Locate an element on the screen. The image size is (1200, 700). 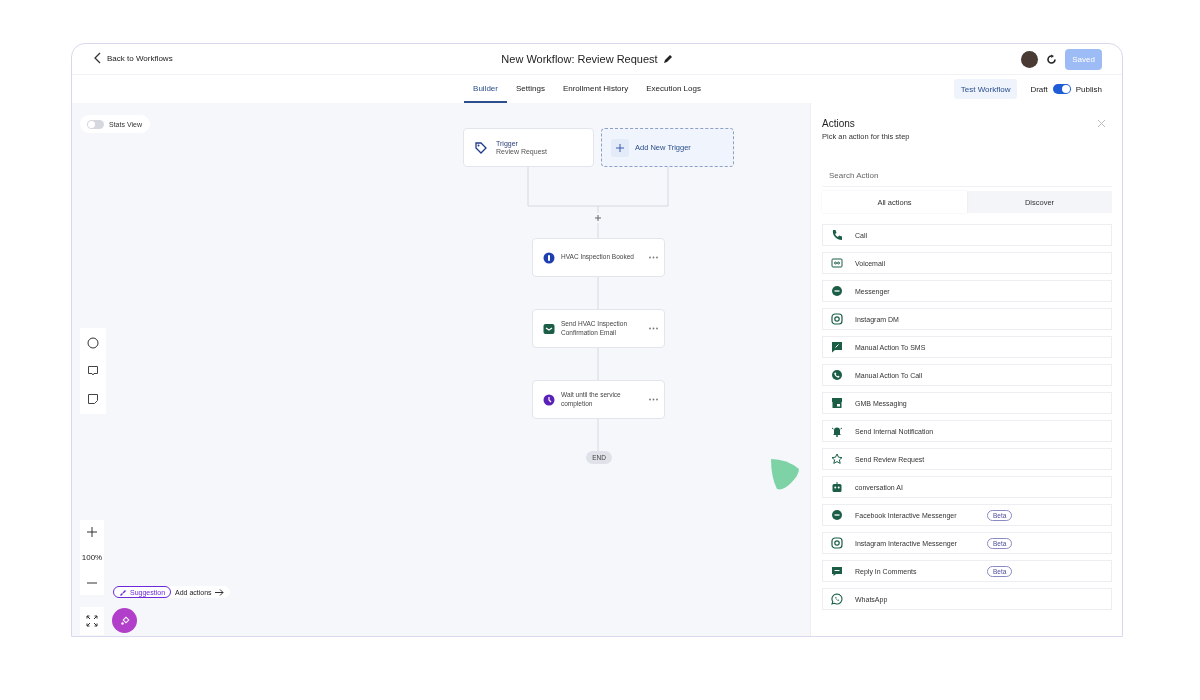
avatar is located at coordinates (1029, 59).